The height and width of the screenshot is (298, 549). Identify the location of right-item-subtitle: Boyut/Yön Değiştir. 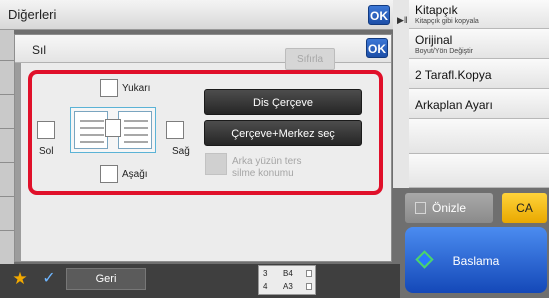
(444, 51).